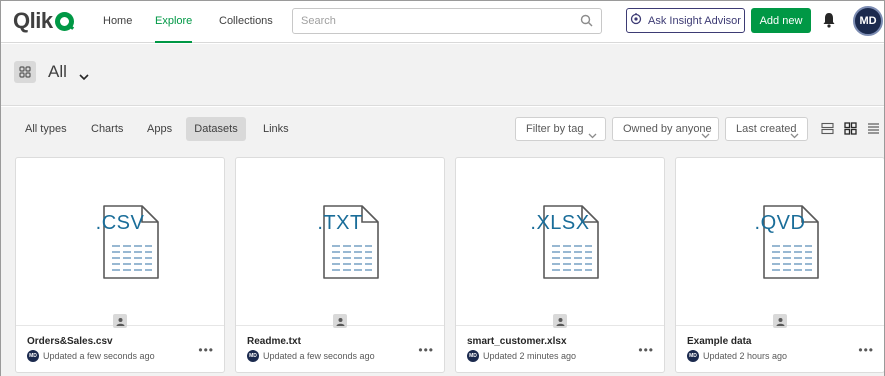  Describe the element at coordinates (25, 72) in the screenshot. I see `grid-menu-icon` at that location.